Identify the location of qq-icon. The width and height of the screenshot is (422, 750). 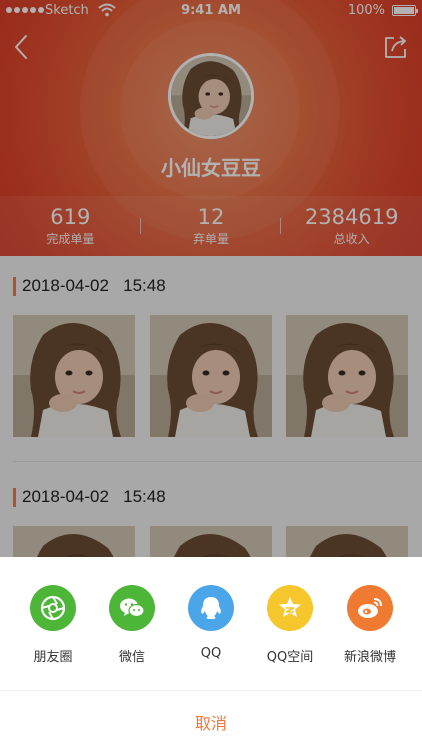
(211, 608).